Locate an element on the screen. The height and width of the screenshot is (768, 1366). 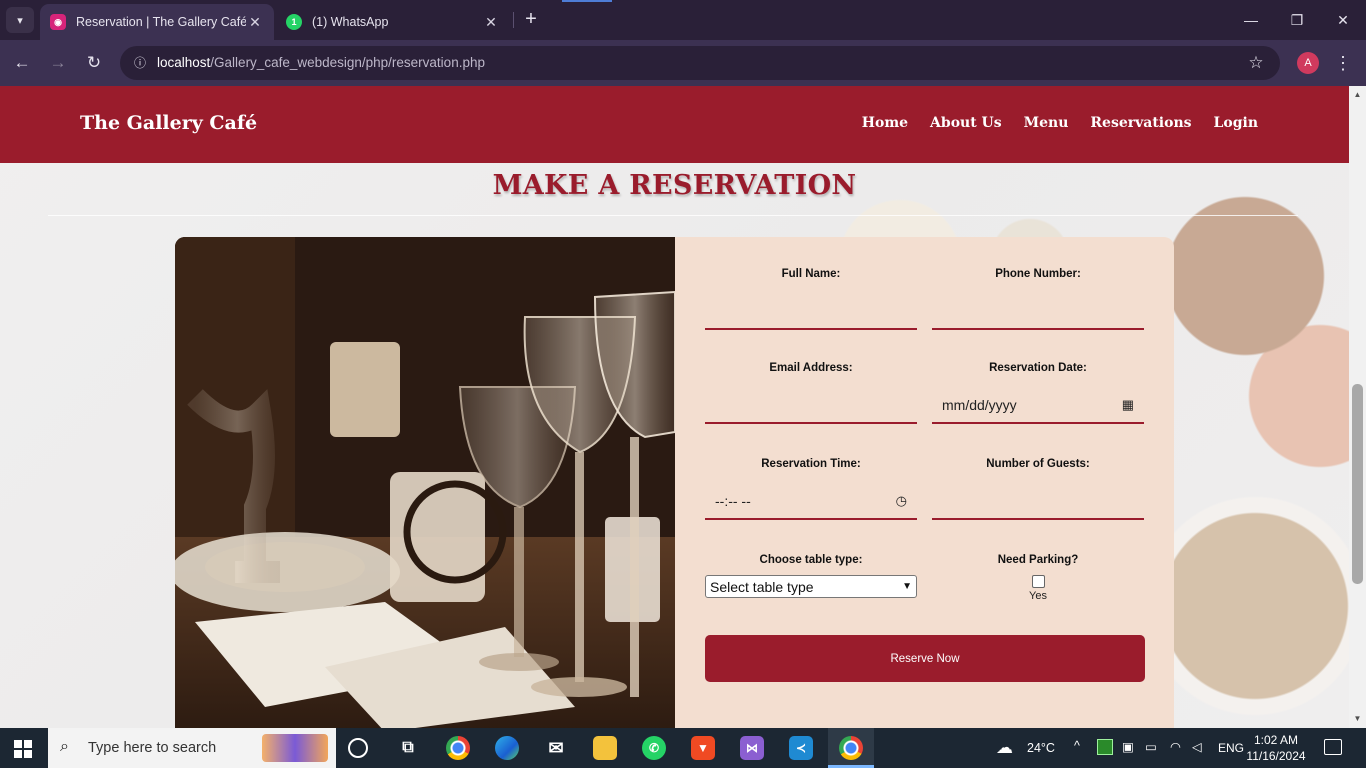
weather-icon: ☁ is located at coordinates (1004, 748).